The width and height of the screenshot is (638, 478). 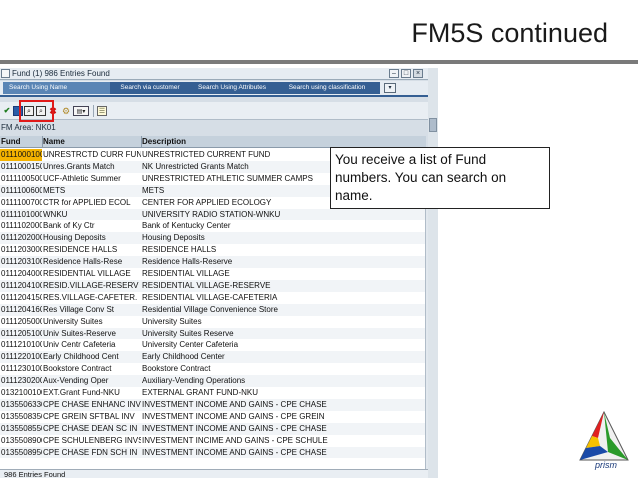 I want to click on cell-fund: 0111102000, so click(x=21, y=226).